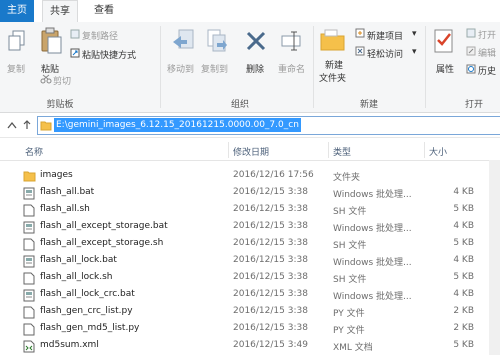 The width and height of the screenshot is (500, 355). I want to click on tab-view: 查看, so click(104, 11).